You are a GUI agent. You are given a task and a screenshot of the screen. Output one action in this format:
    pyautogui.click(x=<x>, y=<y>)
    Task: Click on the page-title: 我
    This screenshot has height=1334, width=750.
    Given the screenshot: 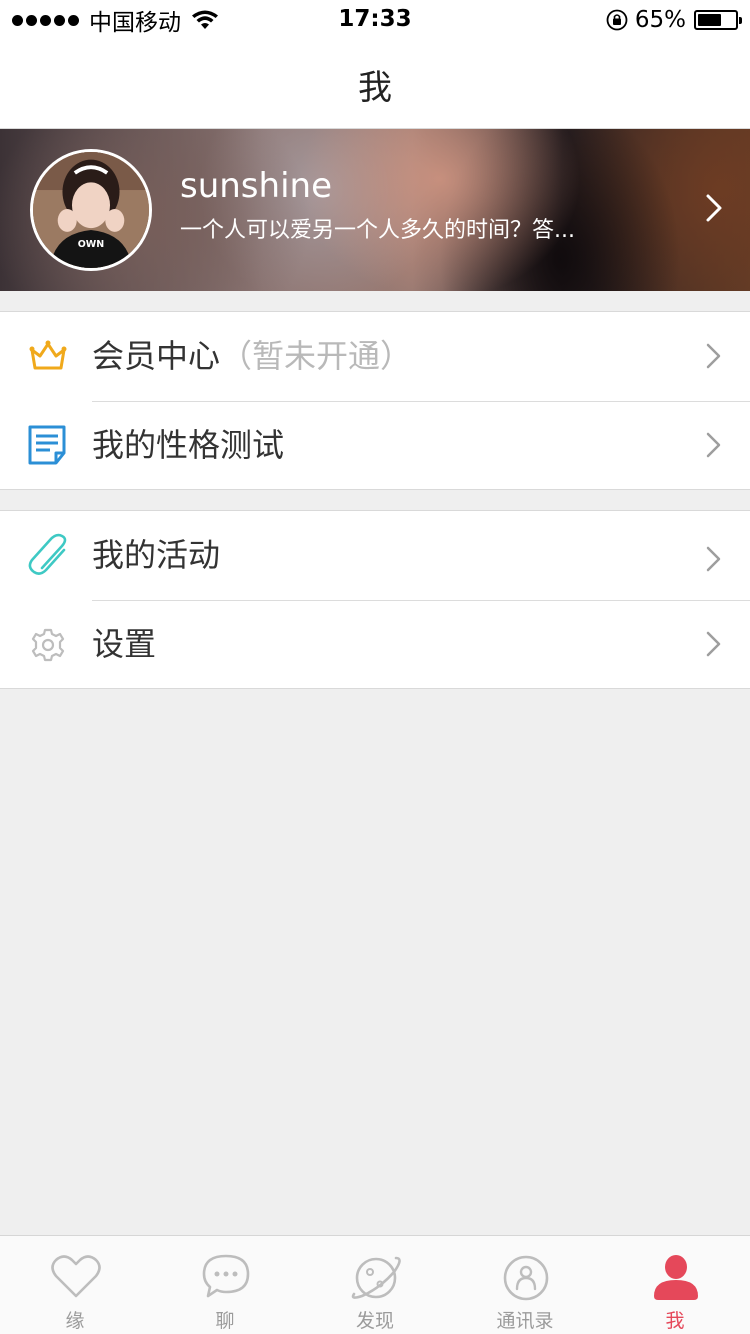 What is the action you would take?
    pyautogui.click(x=375, y=87)
    